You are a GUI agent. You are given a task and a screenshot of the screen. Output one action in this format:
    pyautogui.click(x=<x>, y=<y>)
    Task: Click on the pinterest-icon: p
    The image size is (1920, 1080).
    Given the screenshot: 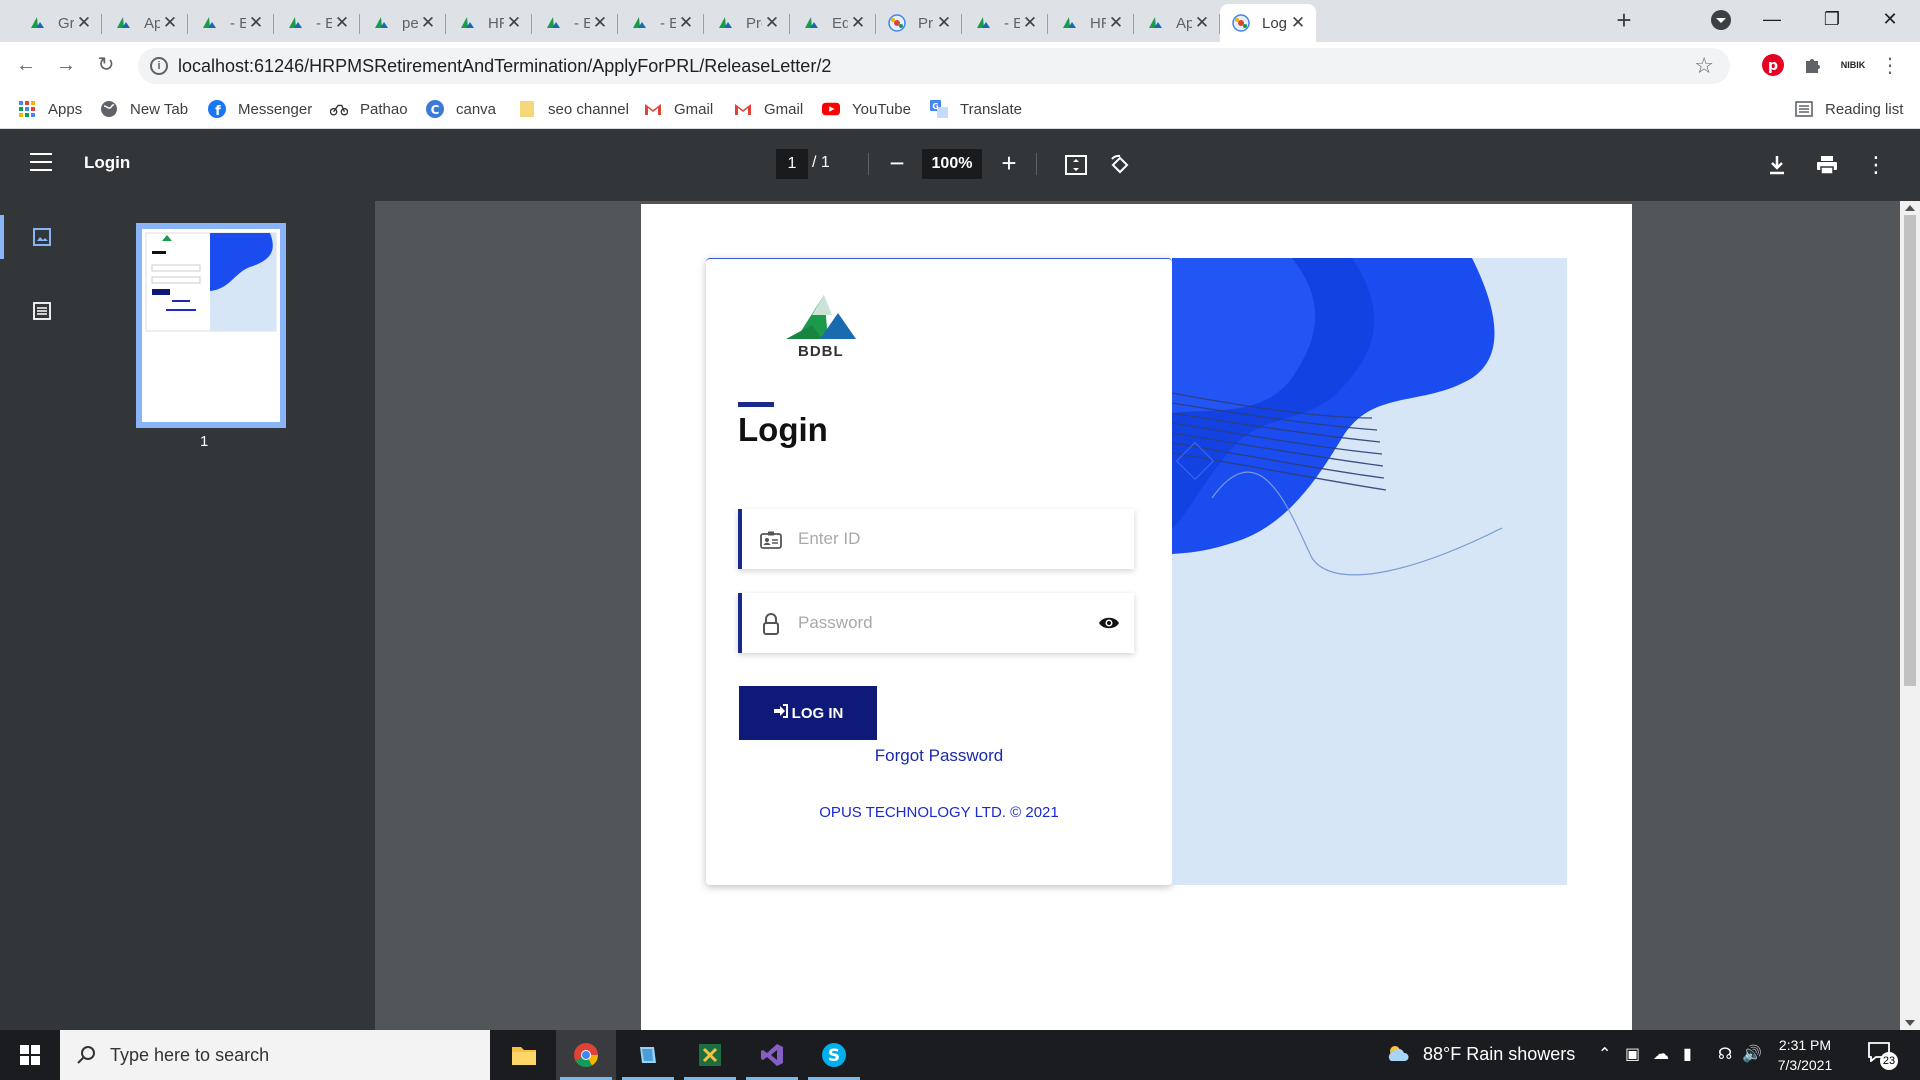 What is the action you would take?
    pyautogui.click(x=1773, y=65)
    